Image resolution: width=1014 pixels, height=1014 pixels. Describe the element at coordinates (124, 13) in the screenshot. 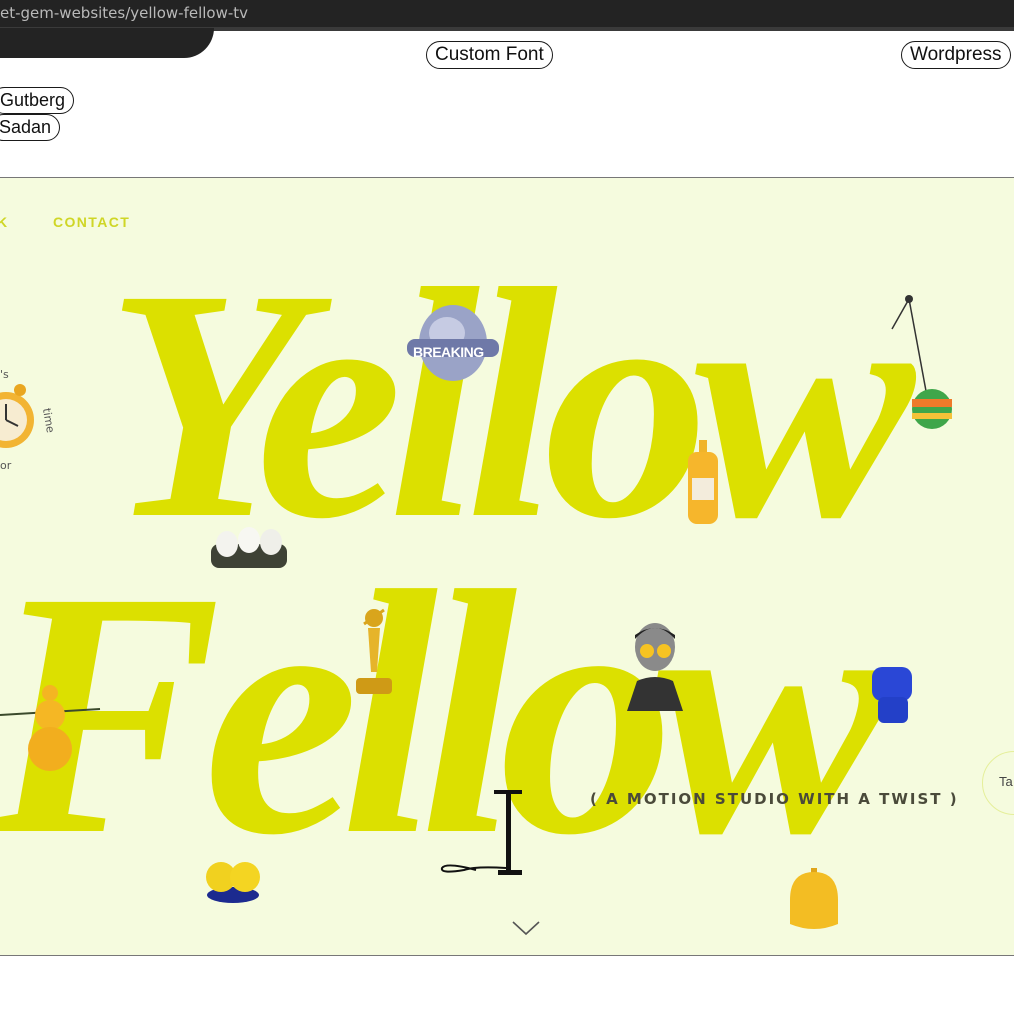

I see `url-text: et-gem-websites/yellow-fellow-tv` at that location.